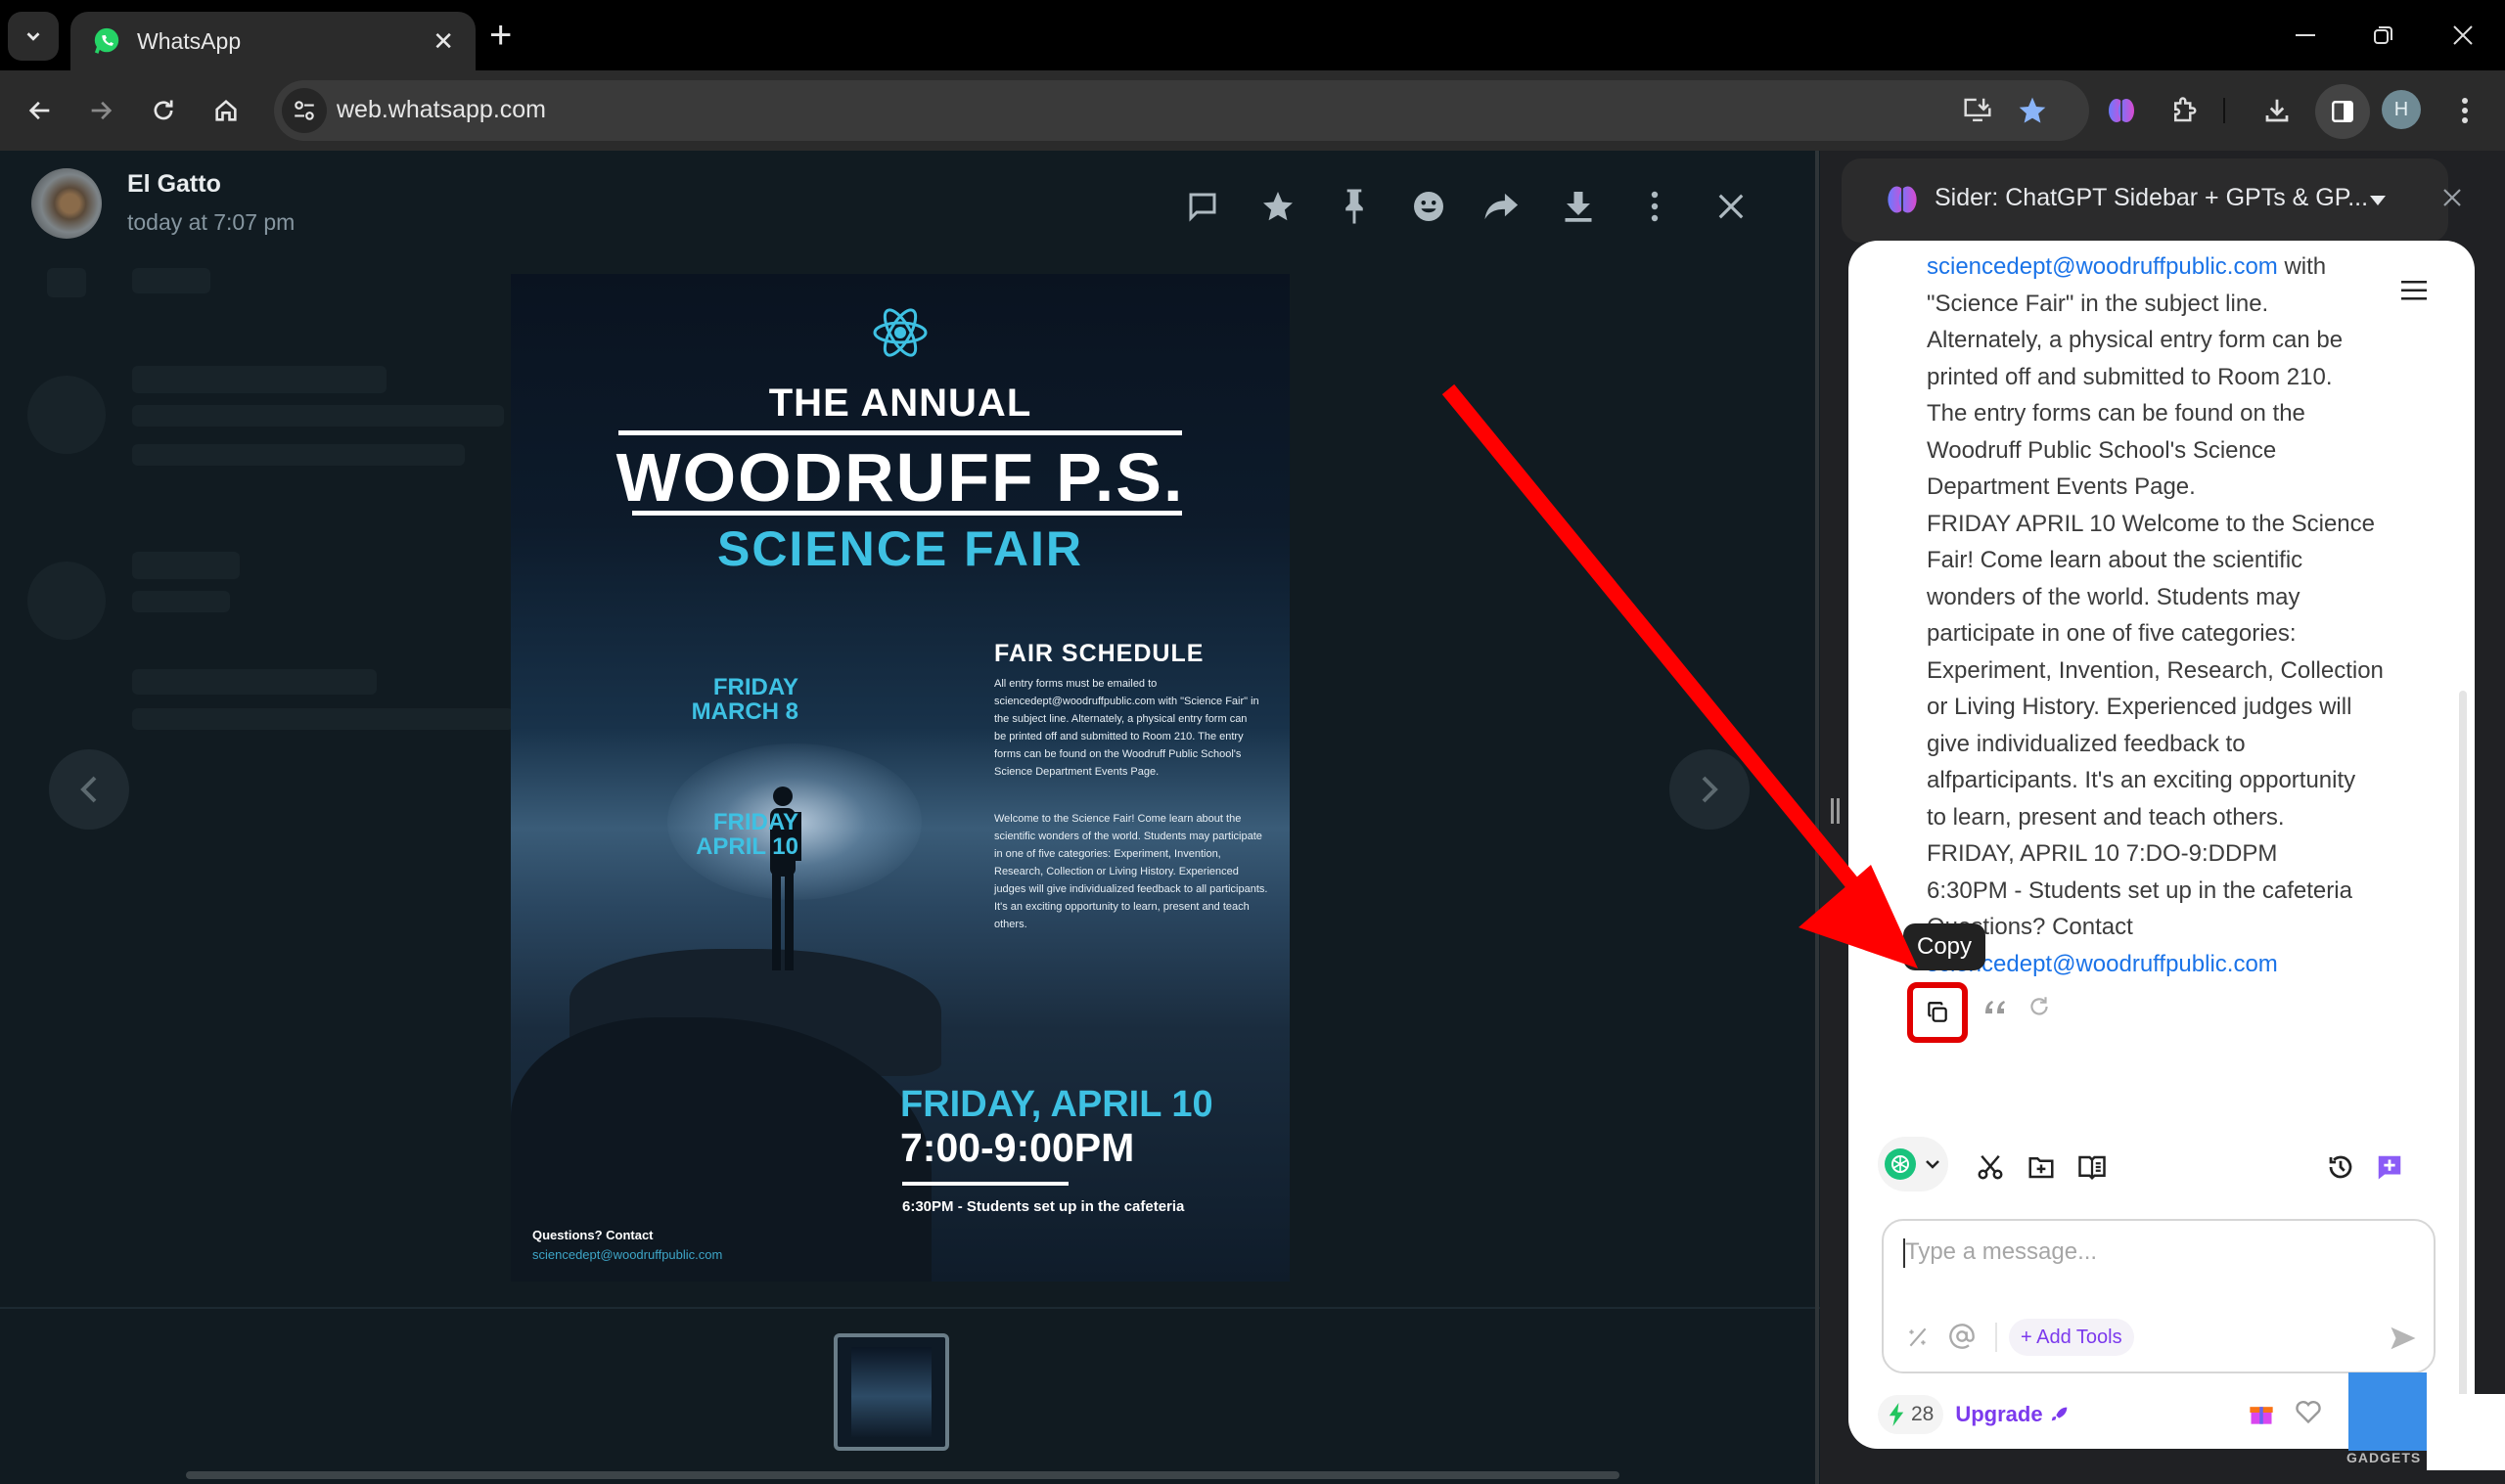 Image resolution: width=2505 pixels, height=1484 pixels. What do you see at coordinates (2308, 1411) in the screenshot?
I see `favorite-button` at bounding box center [2308, 1411].